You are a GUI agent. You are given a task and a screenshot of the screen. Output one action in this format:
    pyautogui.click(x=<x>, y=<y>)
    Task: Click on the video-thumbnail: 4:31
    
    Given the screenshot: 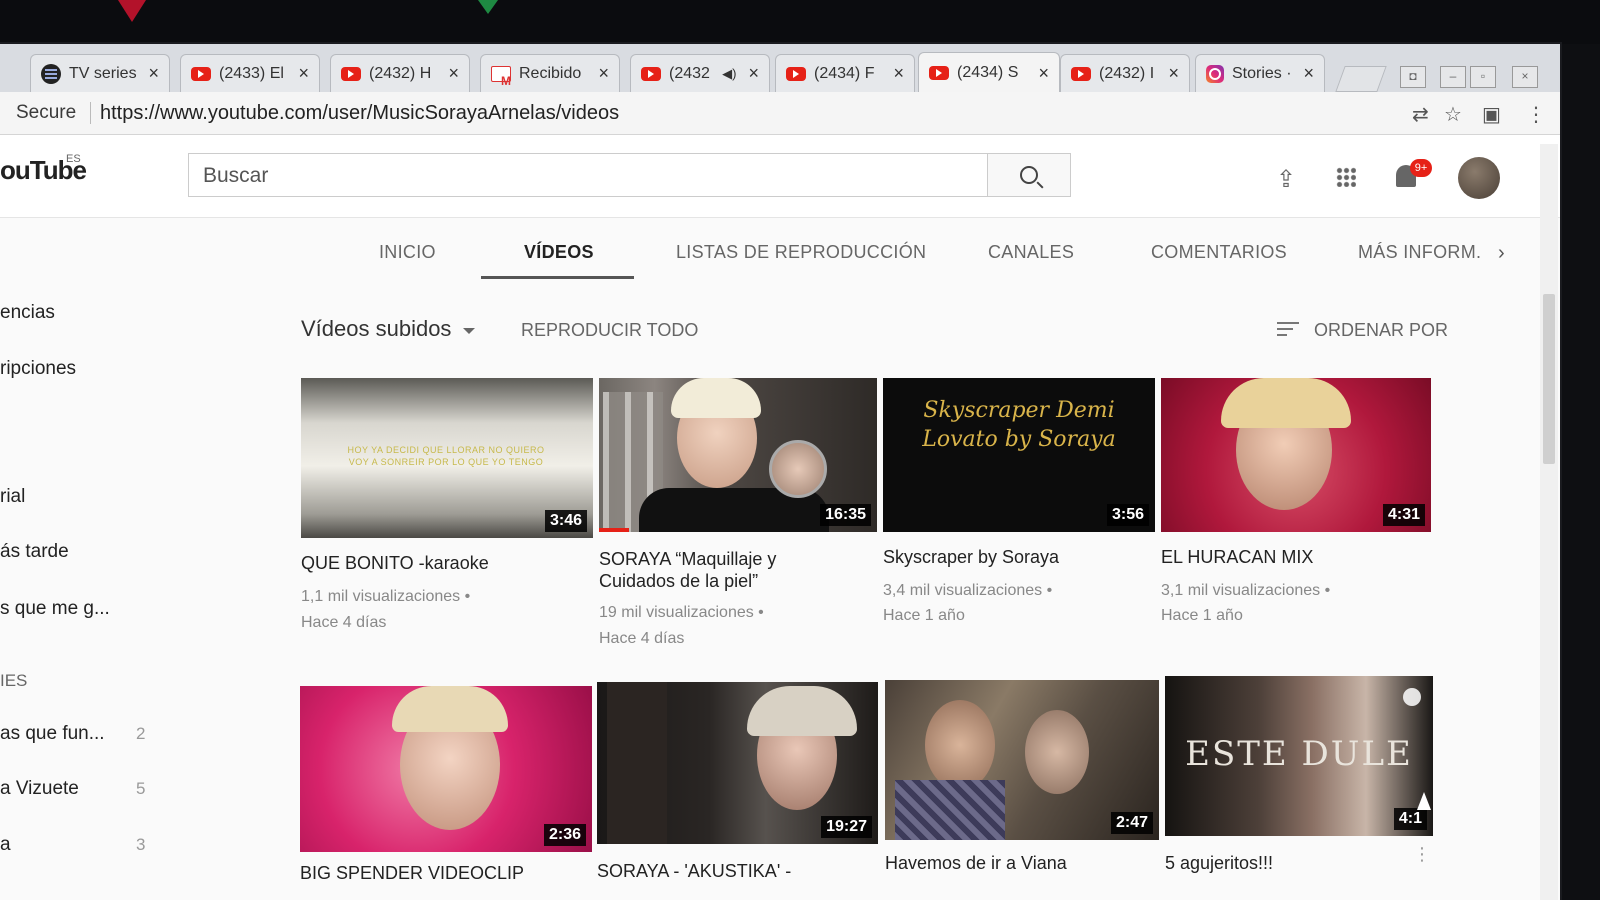 What is the action you would take?
    pyautogui.click(x=1296, y=455)
    